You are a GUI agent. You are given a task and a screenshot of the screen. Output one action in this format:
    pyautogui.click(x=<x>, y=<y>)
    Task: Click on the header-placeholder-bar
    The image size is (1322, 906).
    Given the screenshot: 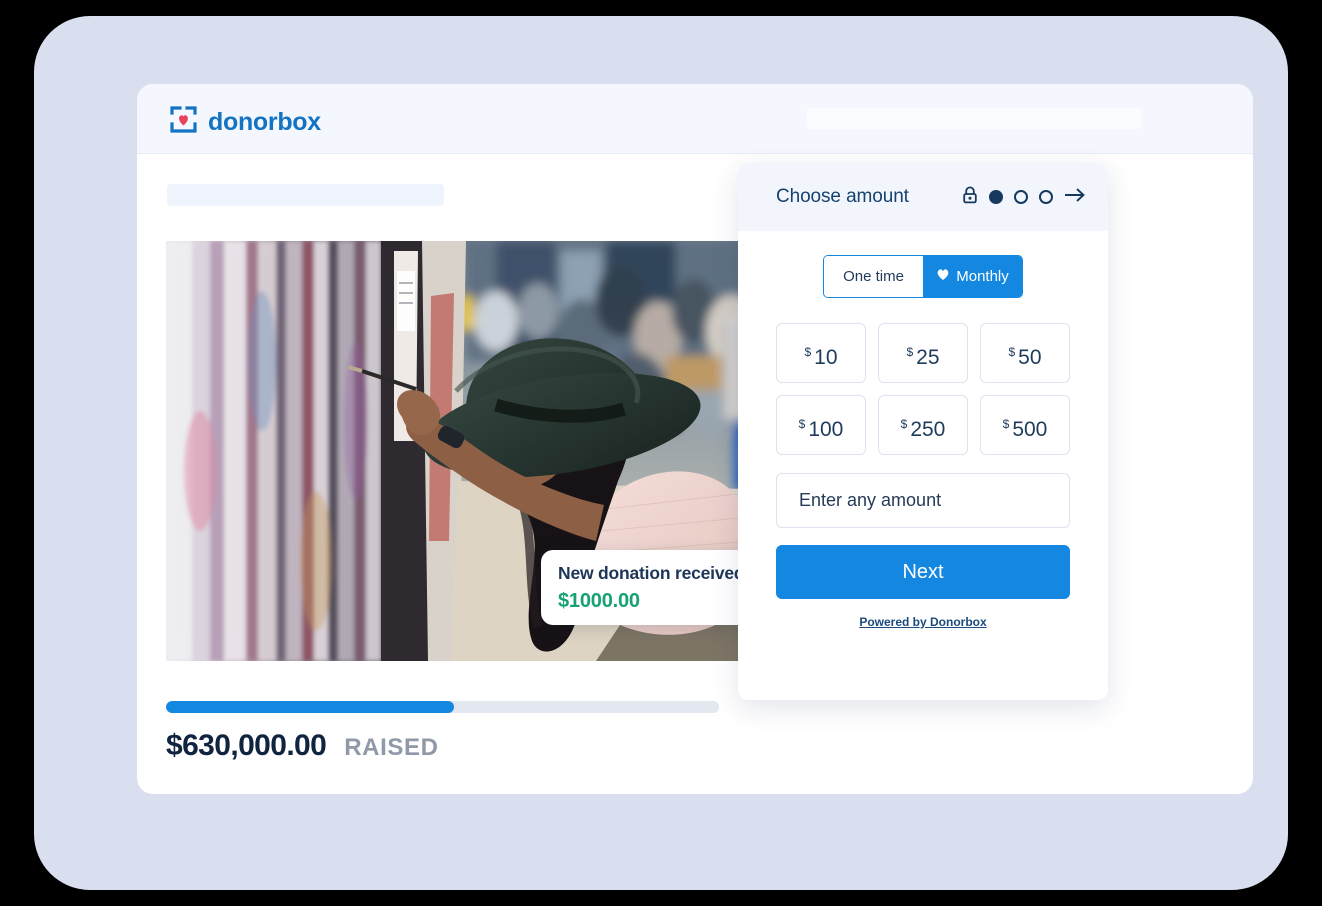 What is the action you would take?
    pyautogui.click(x=974, y=118)
    